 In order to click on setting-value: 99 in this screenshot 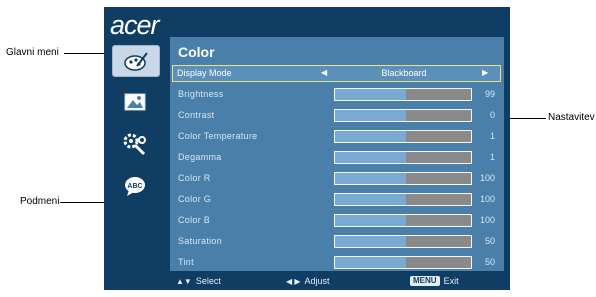, I will do `click(489, 94)`.